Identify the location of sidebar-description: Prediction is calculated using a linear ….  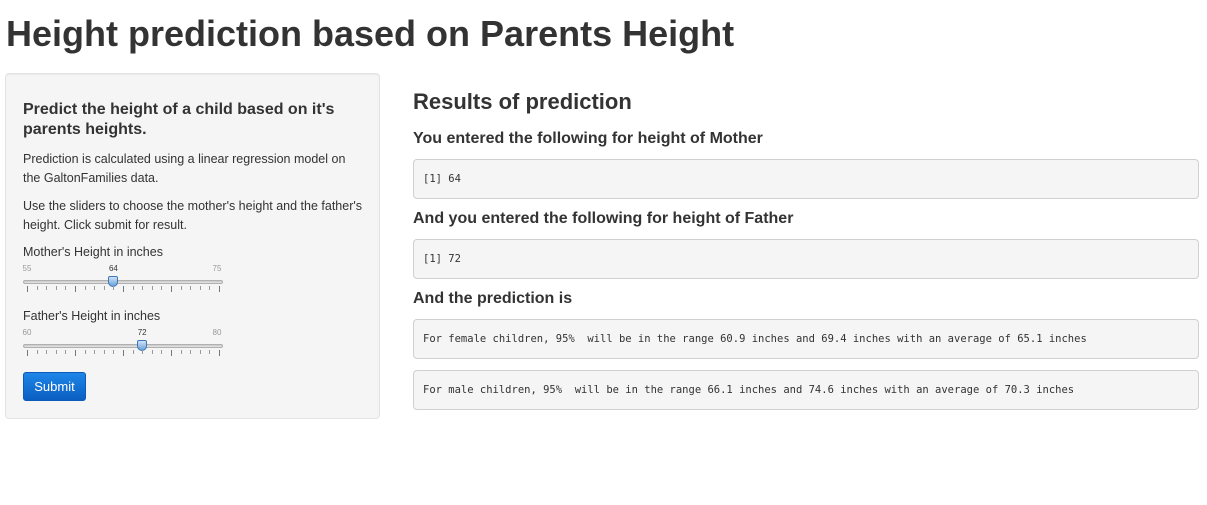
(184, 168).